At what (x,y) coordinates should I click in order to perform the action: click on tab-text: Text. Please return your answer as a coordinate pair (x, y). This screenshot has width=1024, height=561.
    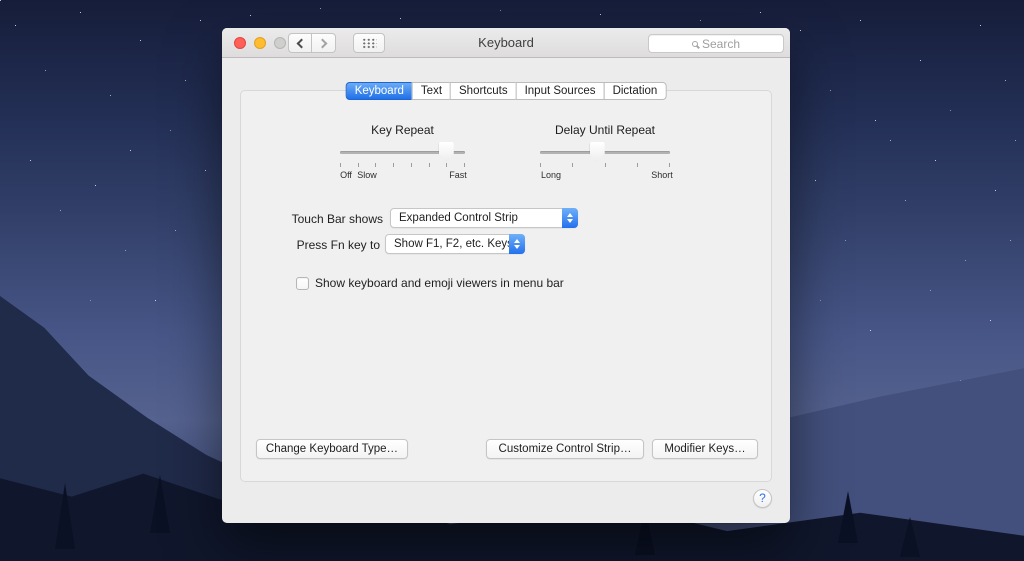
    Looking at the image, I should click on (431, 91).